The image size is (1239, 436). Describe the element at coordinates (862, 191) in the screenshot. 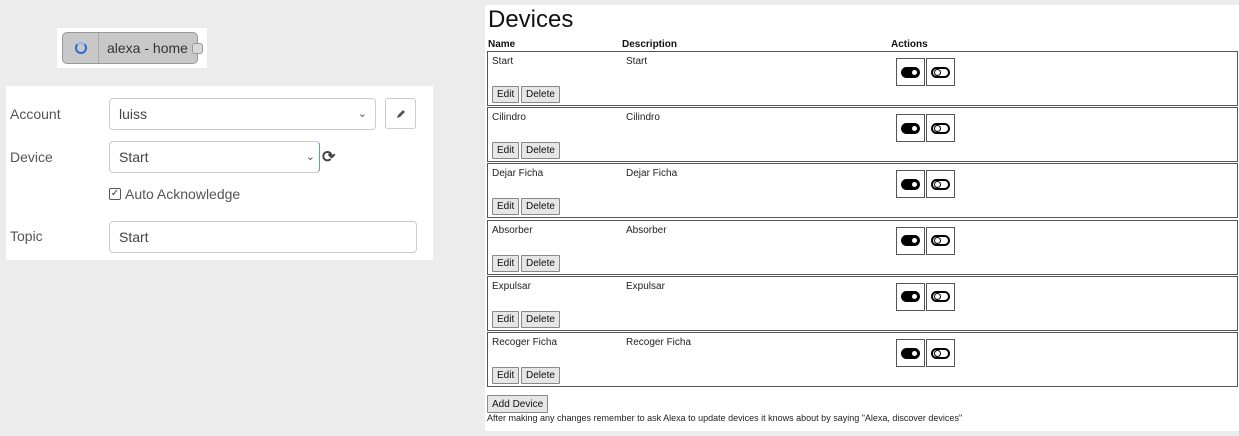

I see `device-row: Dejar Ficha Dejar Ficha Edit Delete` at that location.